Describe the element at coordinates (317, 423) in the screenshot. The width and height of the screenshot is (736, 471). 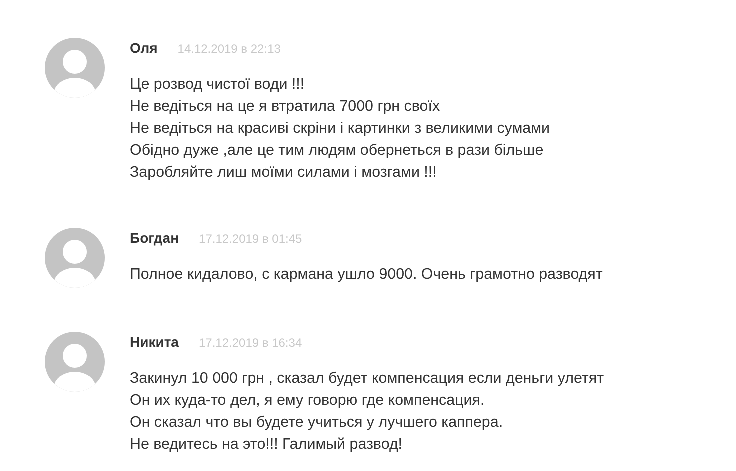
I see `comment-text: Он сказал что вы будете учиться у лучшего каппера.` at that location.